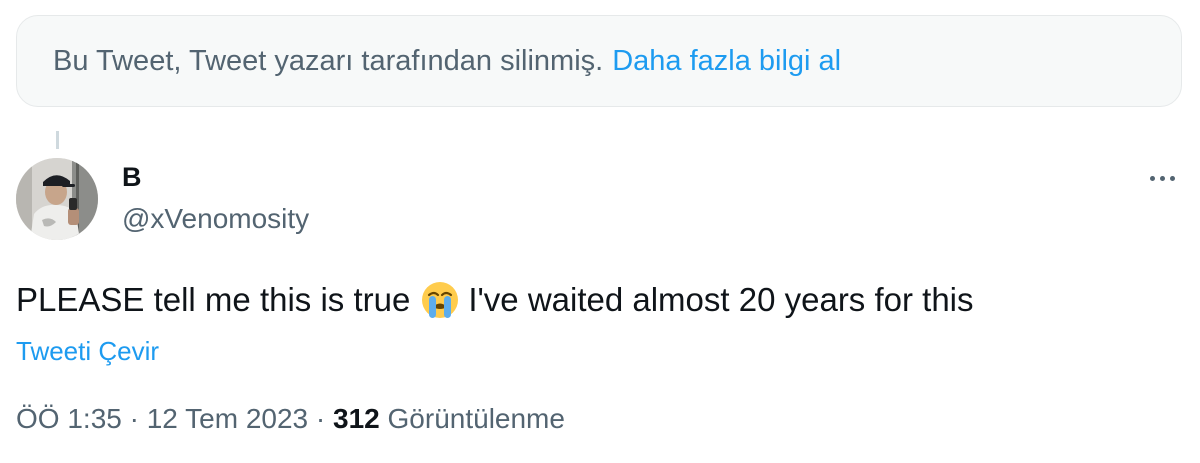 The height and width of the screenshot is (463, 1200). What do you see at coordinates (132, 177) in the screenshot?
I see `author-display-name: B` at bounding box center [132, 177].